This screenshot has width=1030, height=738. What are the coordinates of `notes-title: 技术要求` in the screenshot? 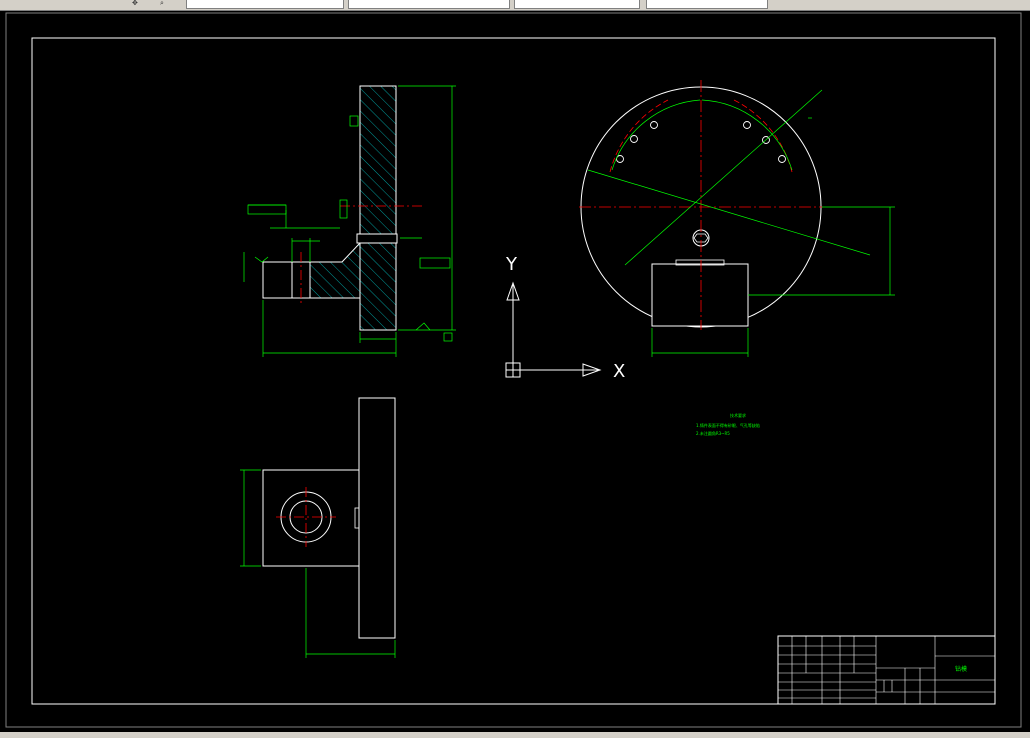 It's located at (738, 415).